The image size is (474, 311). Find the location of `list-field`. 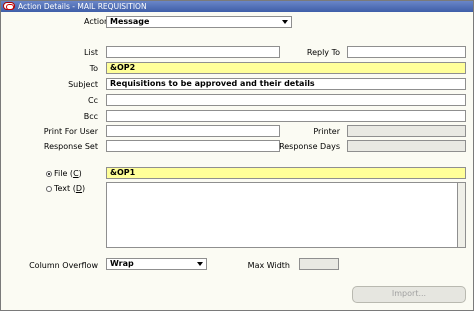

list-field is located at coordinates (193, 52).